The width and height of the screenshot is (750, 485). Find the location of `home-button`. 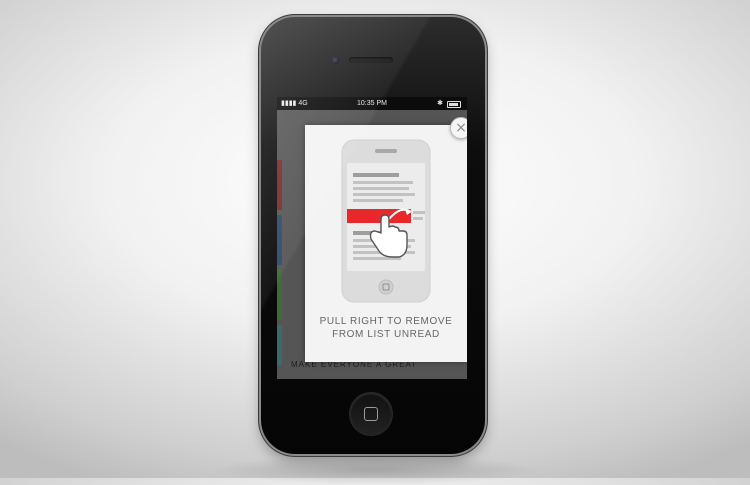

home-button is located at coordinates (371, 414).